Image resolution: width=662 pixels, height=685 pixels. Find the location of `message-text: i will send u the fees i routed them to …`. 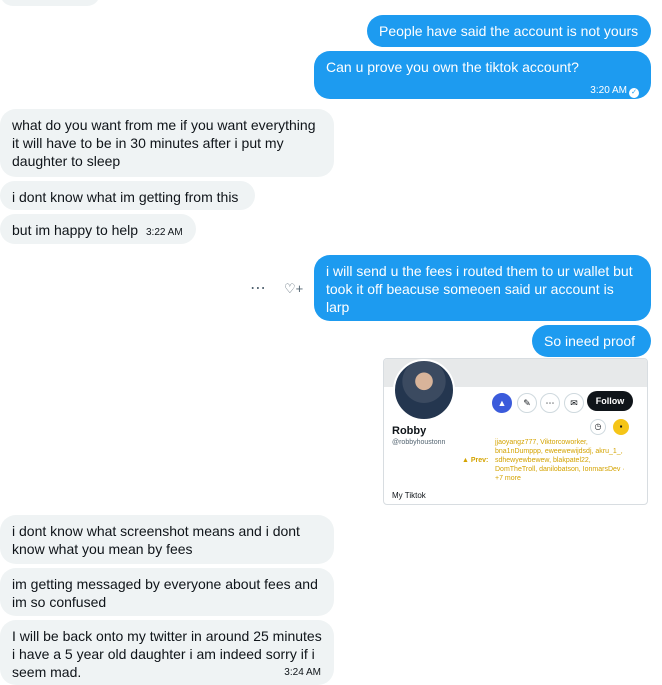

message-text: i will send u the fees i routed them to … is located at coordinates (479, 289).